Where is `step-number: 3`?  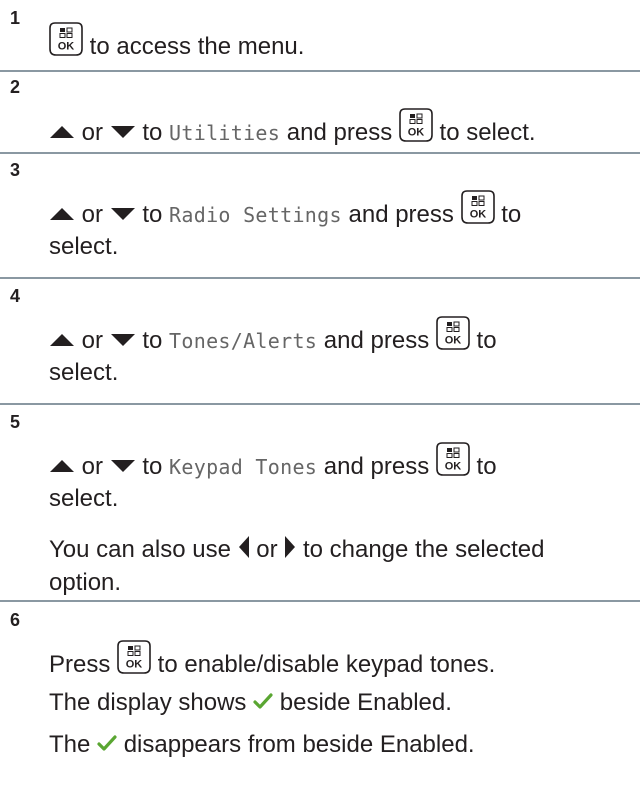 step-number: 3 is located at coordinates (15, 170).